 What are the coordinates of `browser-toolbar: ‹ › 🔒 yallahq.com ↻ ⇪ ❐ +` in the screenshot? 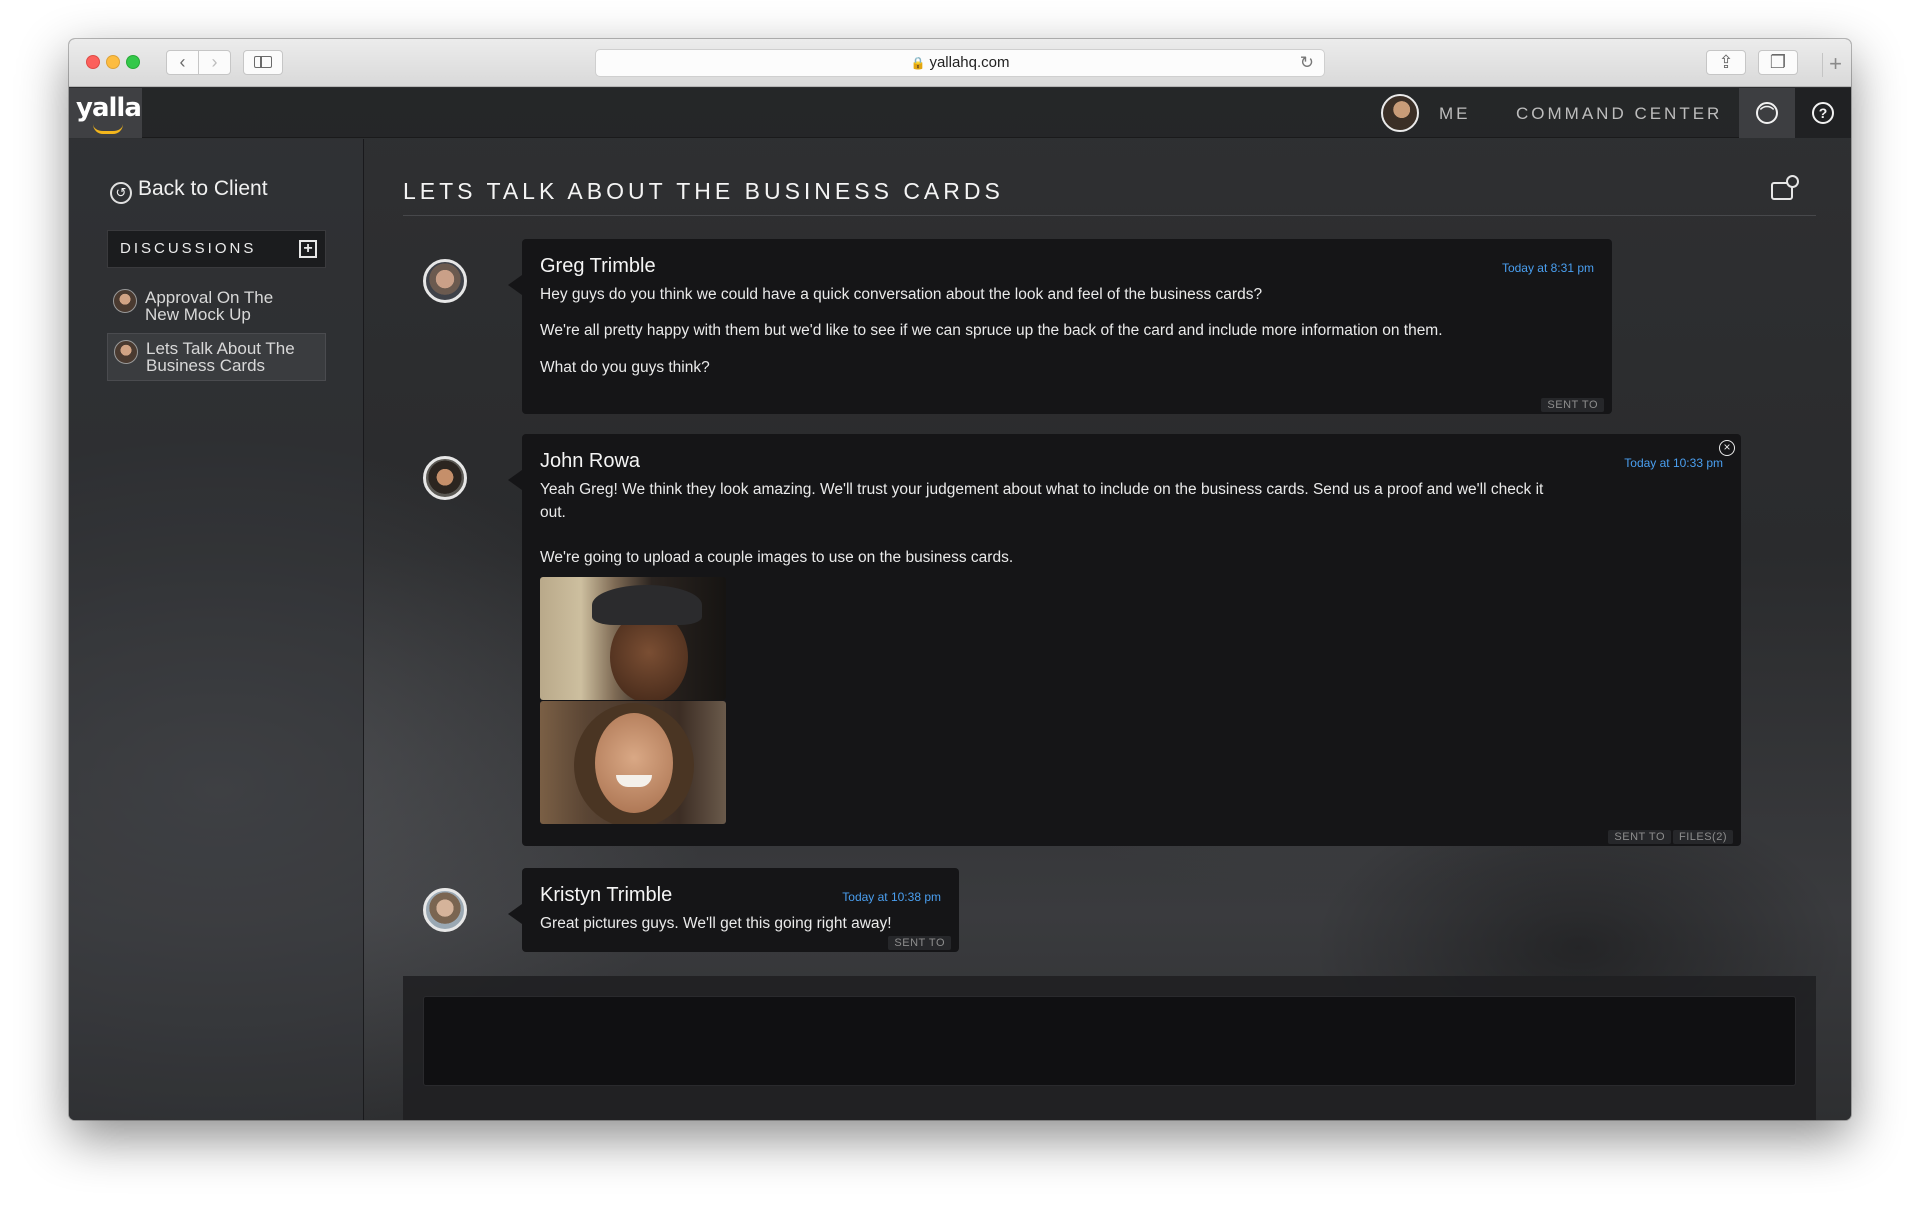 It's located at (960, 63).